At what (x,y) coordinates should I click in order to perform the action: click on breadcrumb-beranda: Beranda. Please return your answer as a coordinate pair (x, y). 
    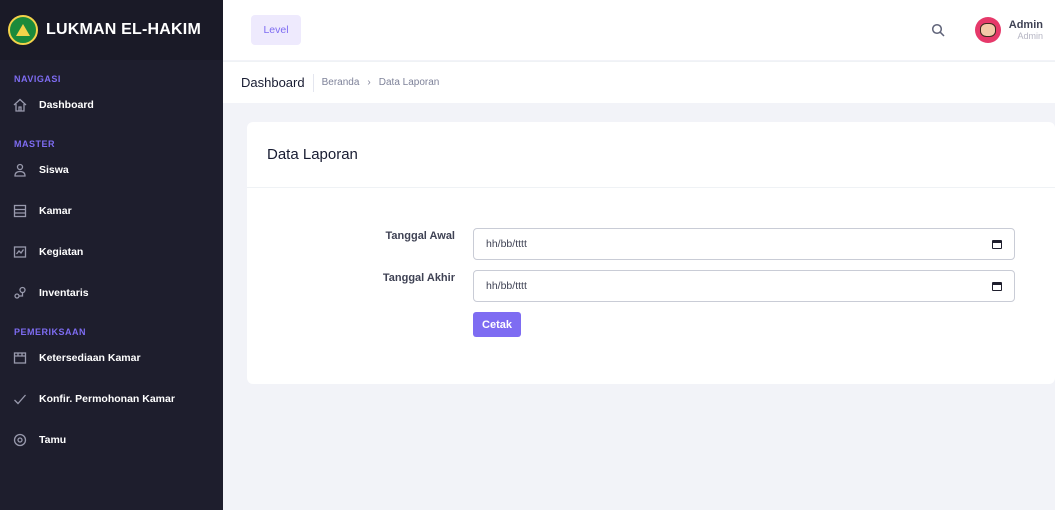
    Looking at the image, I should click on (341, 82).